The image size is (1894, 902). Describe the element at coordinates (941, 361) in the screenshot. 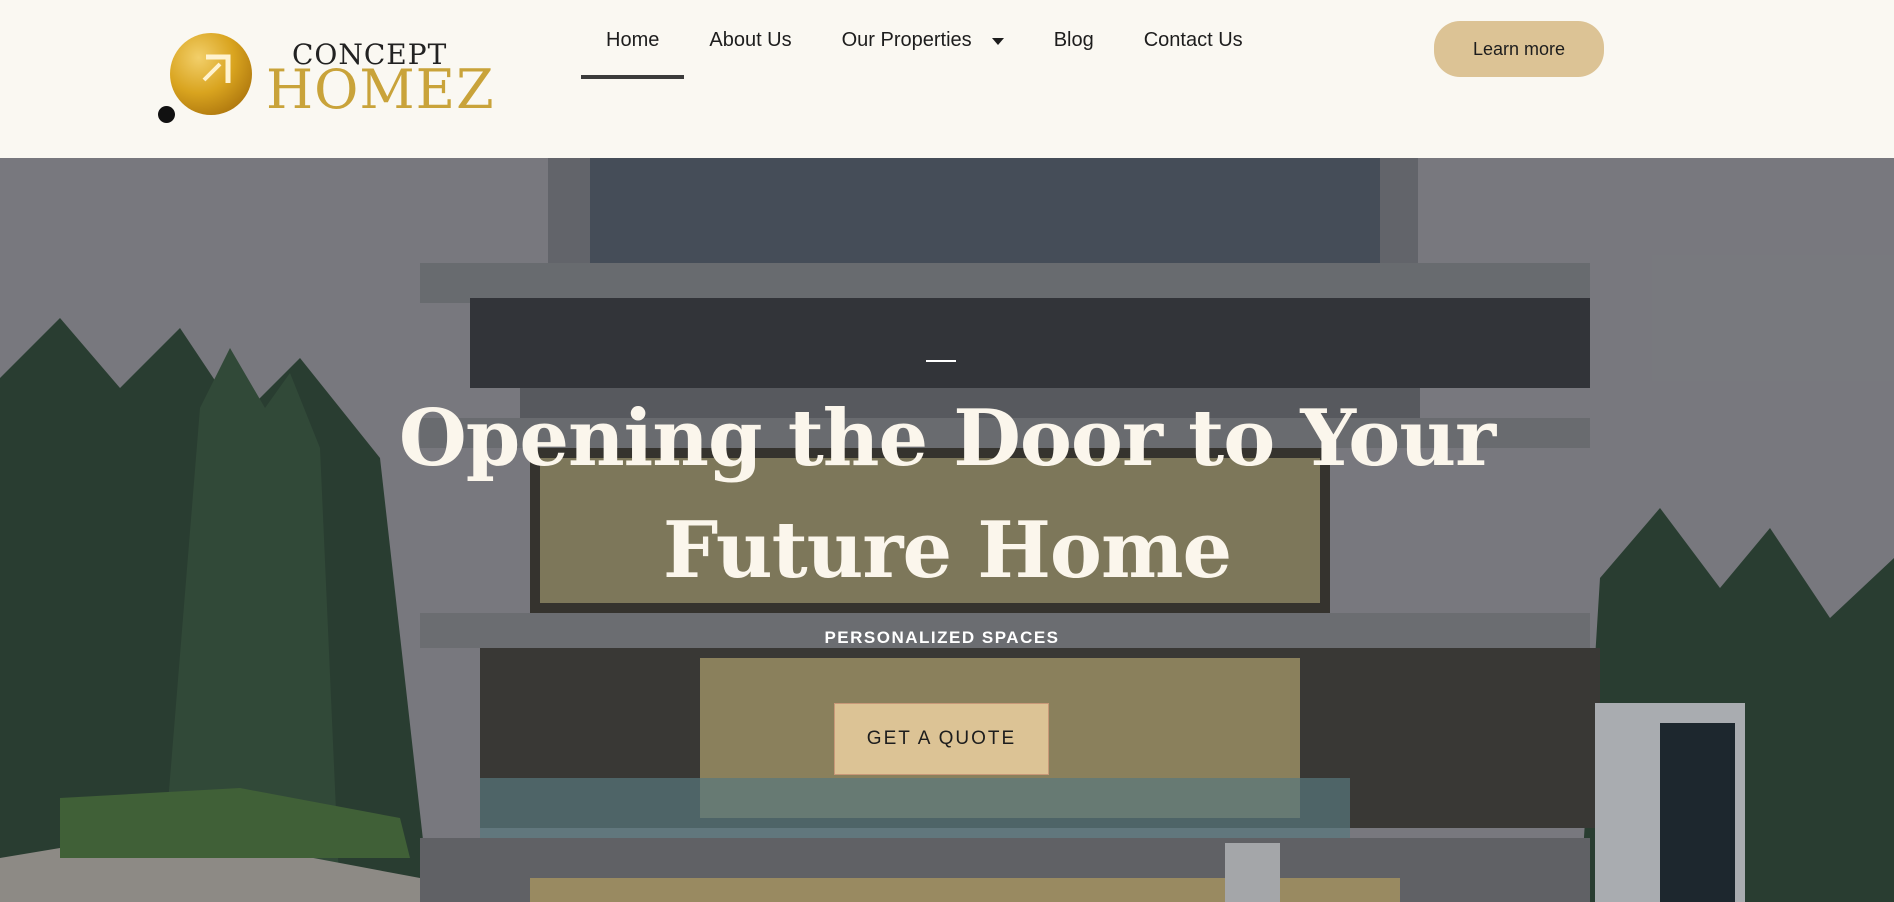

I see `hero-divider-line` at that location.